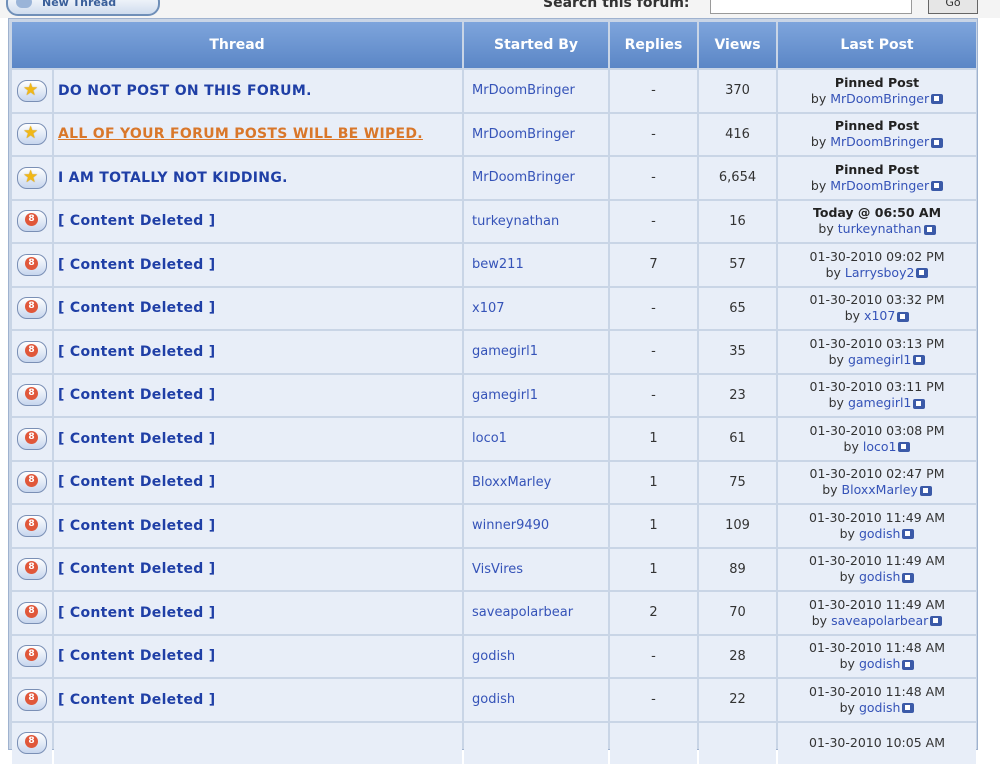 Image resolution: width=1000 pixels, height=766 pixels. What do you see at coordinates (238, 134) in the screenshot?
I see `thread-title-link: ALL OF YOUR FORUM POSTS WILL BE WIPED.` at bounding box center [238, 134].